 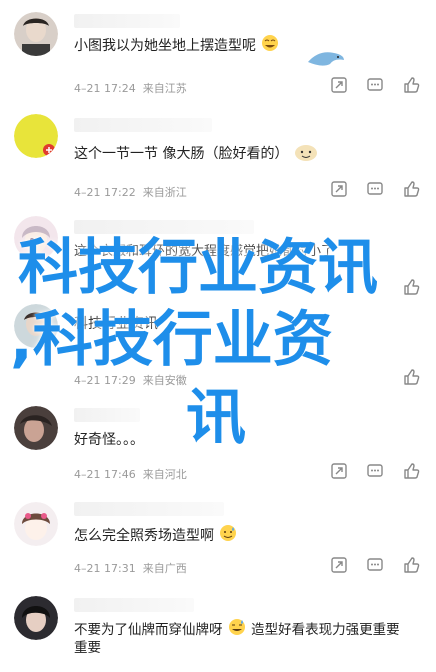 I want to click on comment-location: 来自广西, so click(x=164, y=568).